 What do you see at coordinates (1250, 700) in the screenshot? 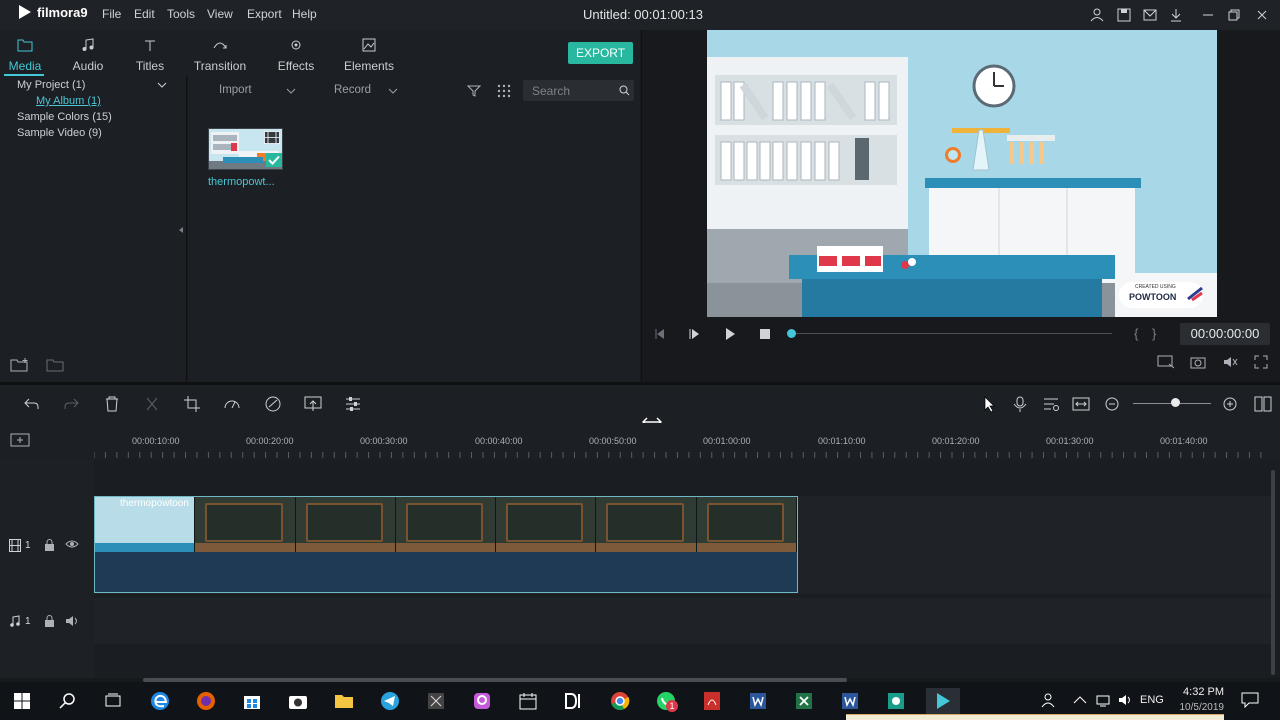
I see `action-center-icon` at bounding box center [1250, 700].